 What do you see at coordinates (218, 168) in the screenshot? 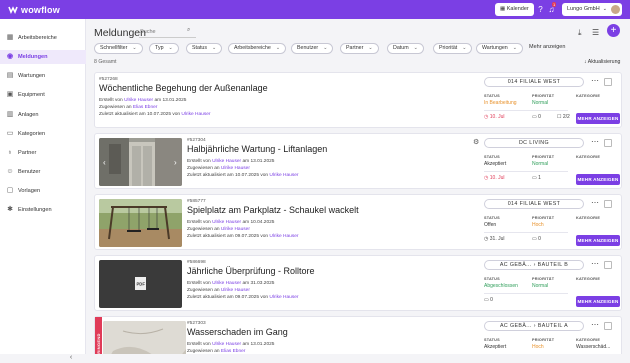
I see `assigned-line: Zugewiesen an Ulrike Hauser` at bounding box center [218, 168].